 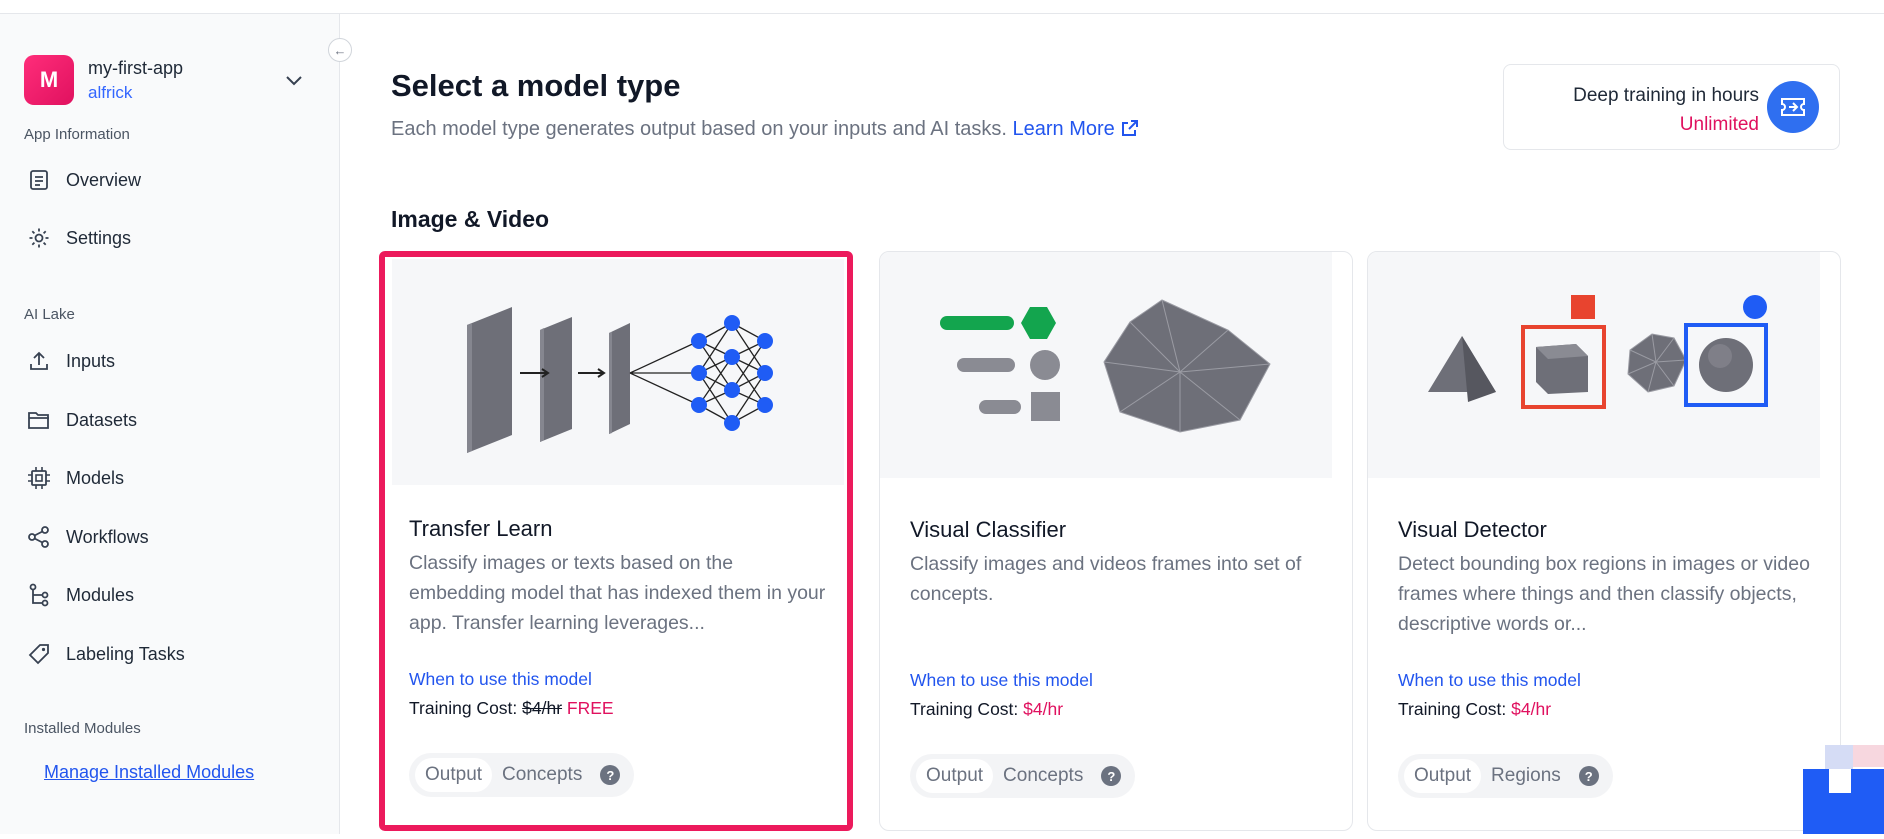 What do you see at coordinates (294, 80) in the screenshot?
I see `chevron-down-icon` at bounding box center [294, 80].